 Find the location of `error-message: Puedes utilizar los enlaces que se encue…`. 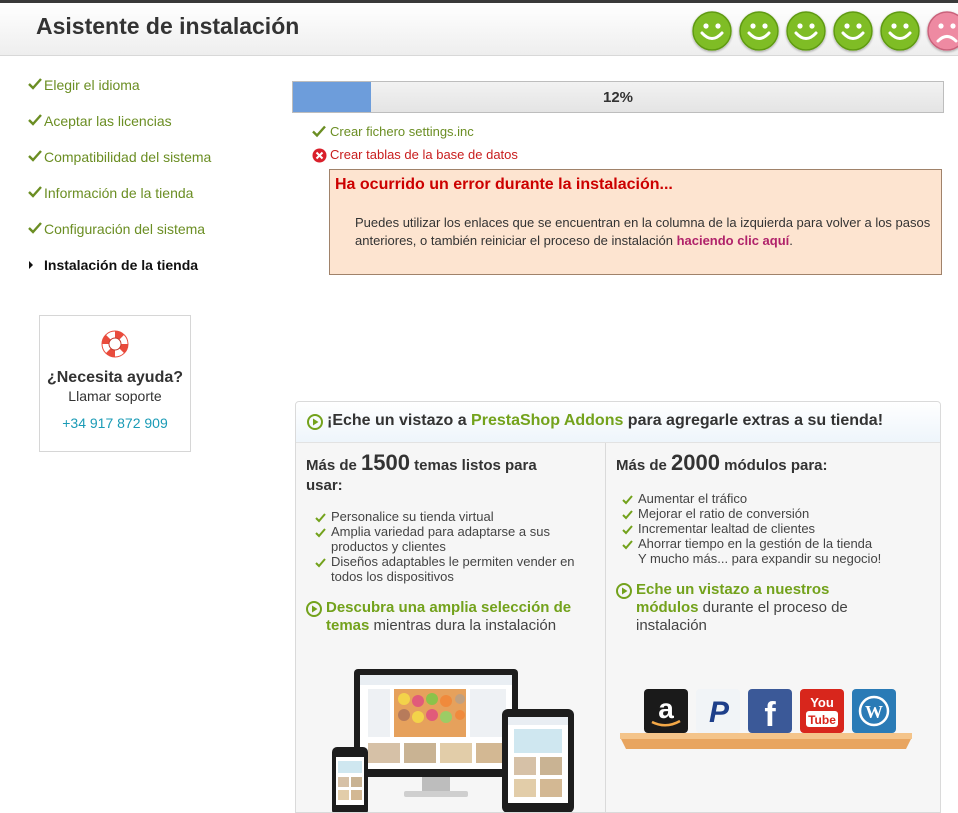

error-message: Puedes utilizar los enlaces que se encue… is located at coordinates (646, 232).